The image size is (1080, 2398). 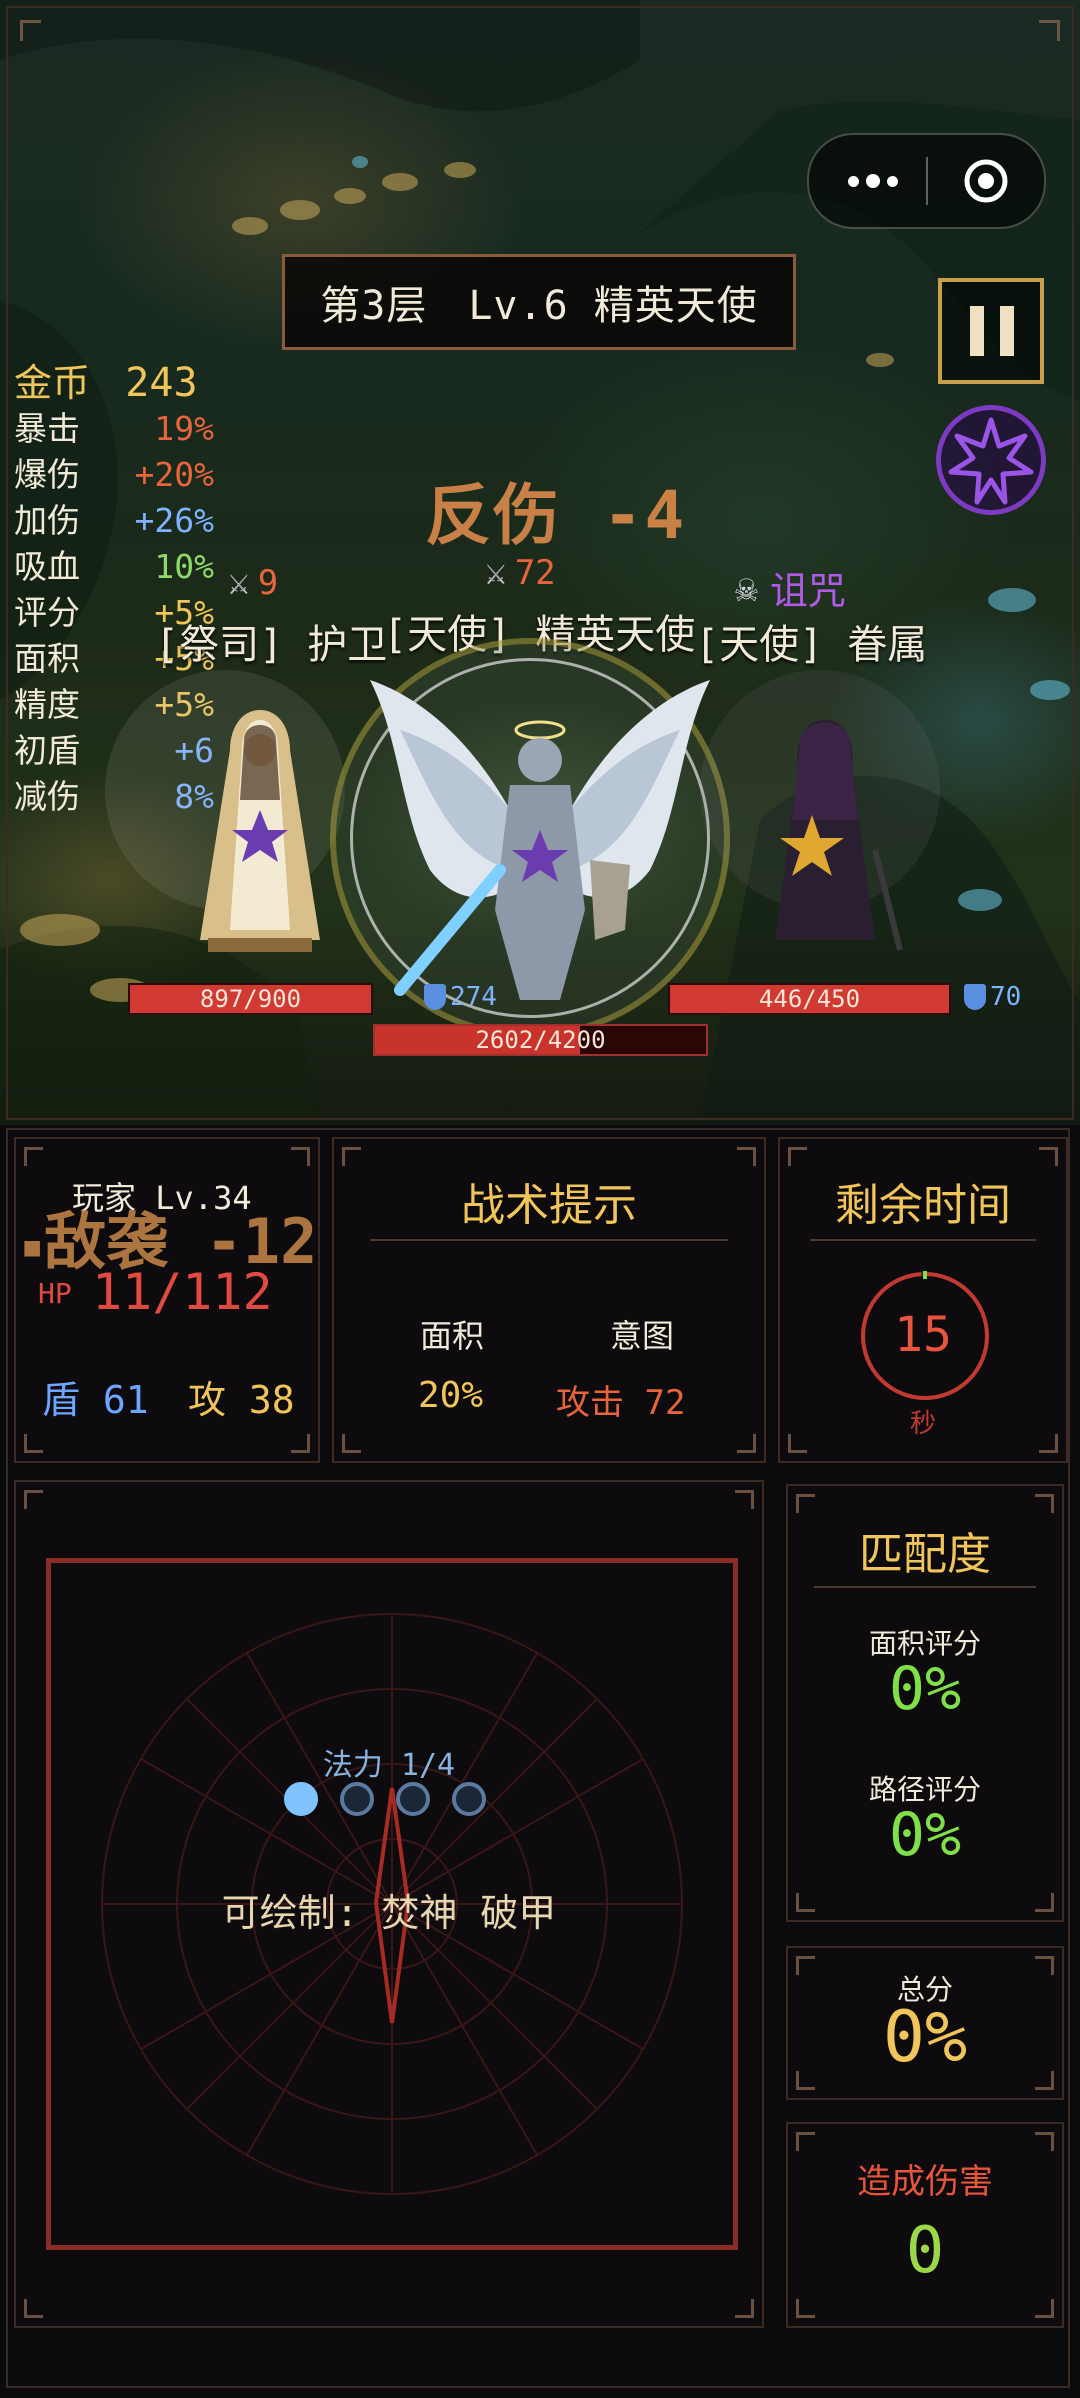 I want to click on enemy-1-name: [祭司] 护卫, so click(x=271, y=645).